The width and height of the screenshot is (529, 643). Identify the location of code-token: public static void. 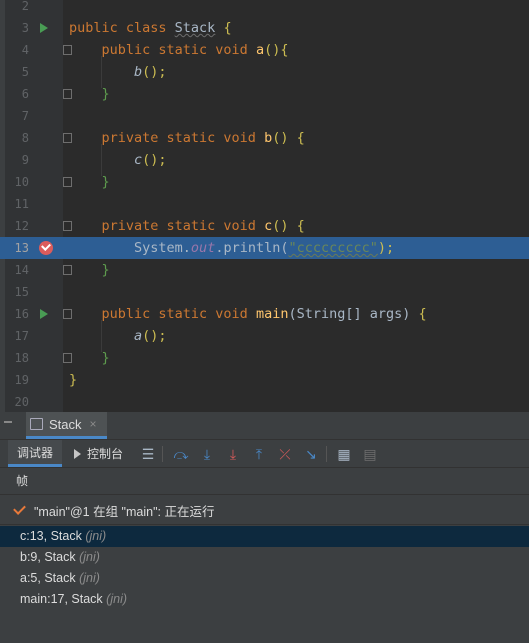
(162, 50).